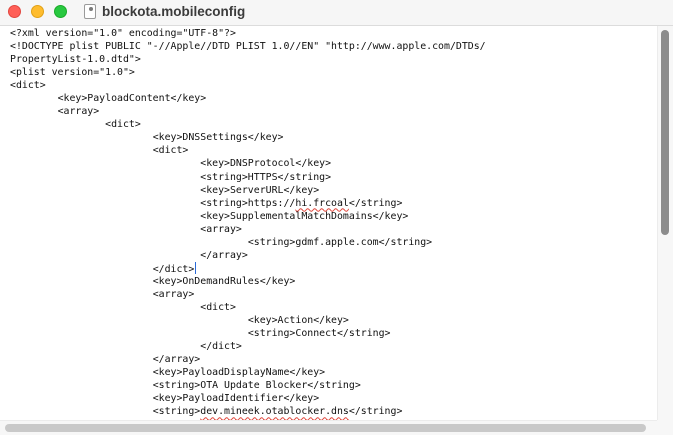 This screenshot has width=673, height=435. I want to click on code-line: <string>OTA Update Blocker</string>, so click(248, 385).